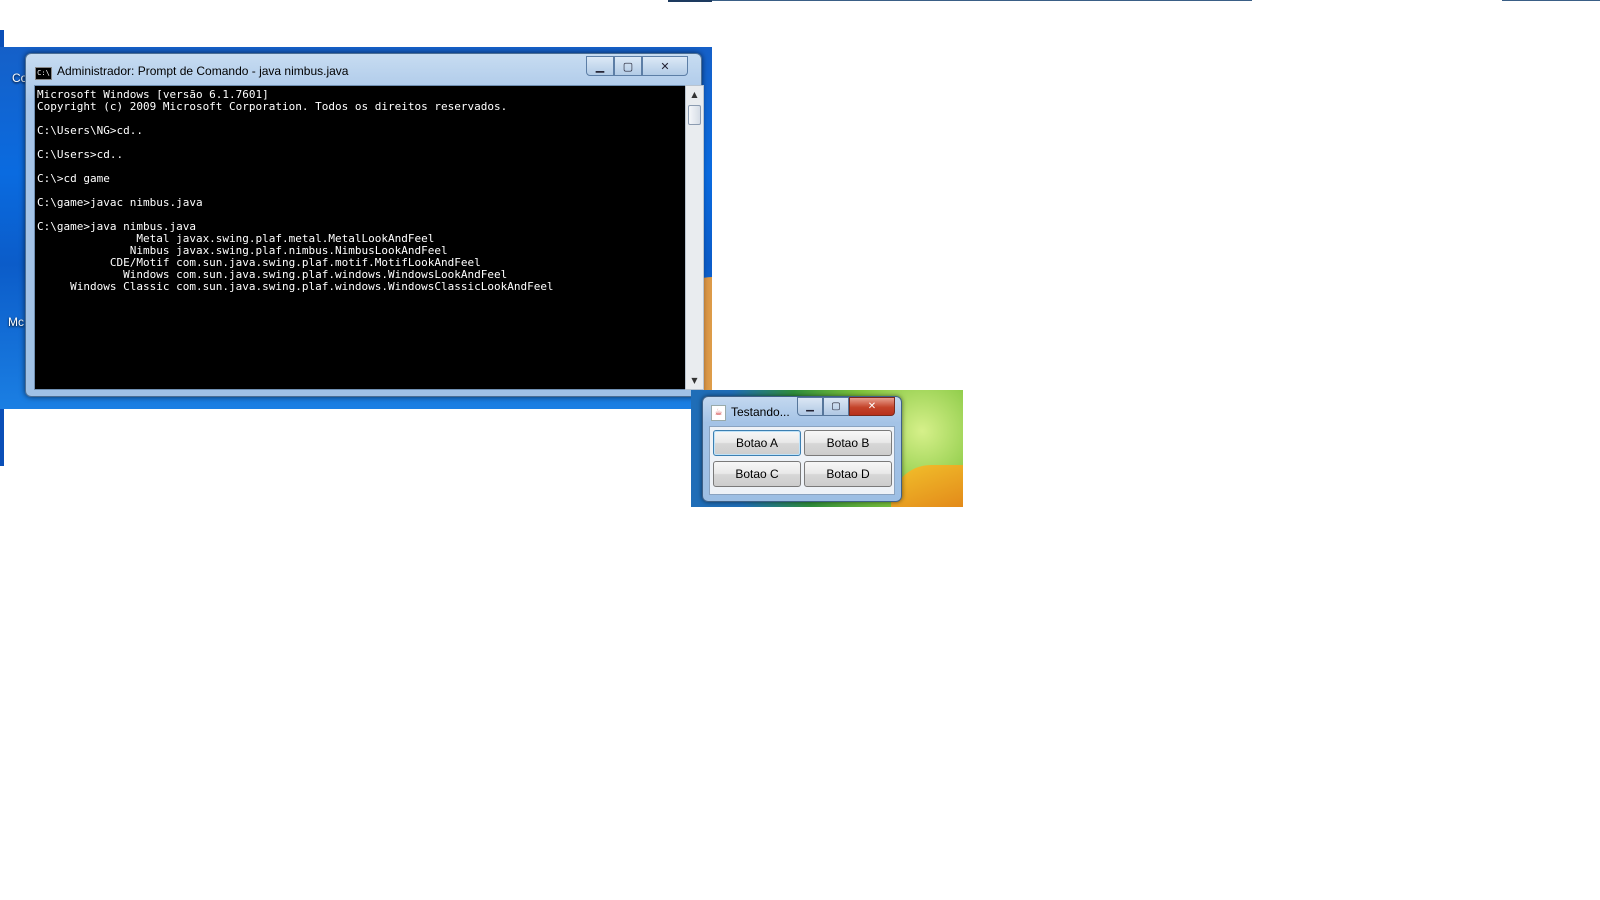 The width and height of the screenshot is (1600, 900). Describe the element at coordinates (848, 443) in the screenshot. I see `botao-b-button: Botao B` at that location.